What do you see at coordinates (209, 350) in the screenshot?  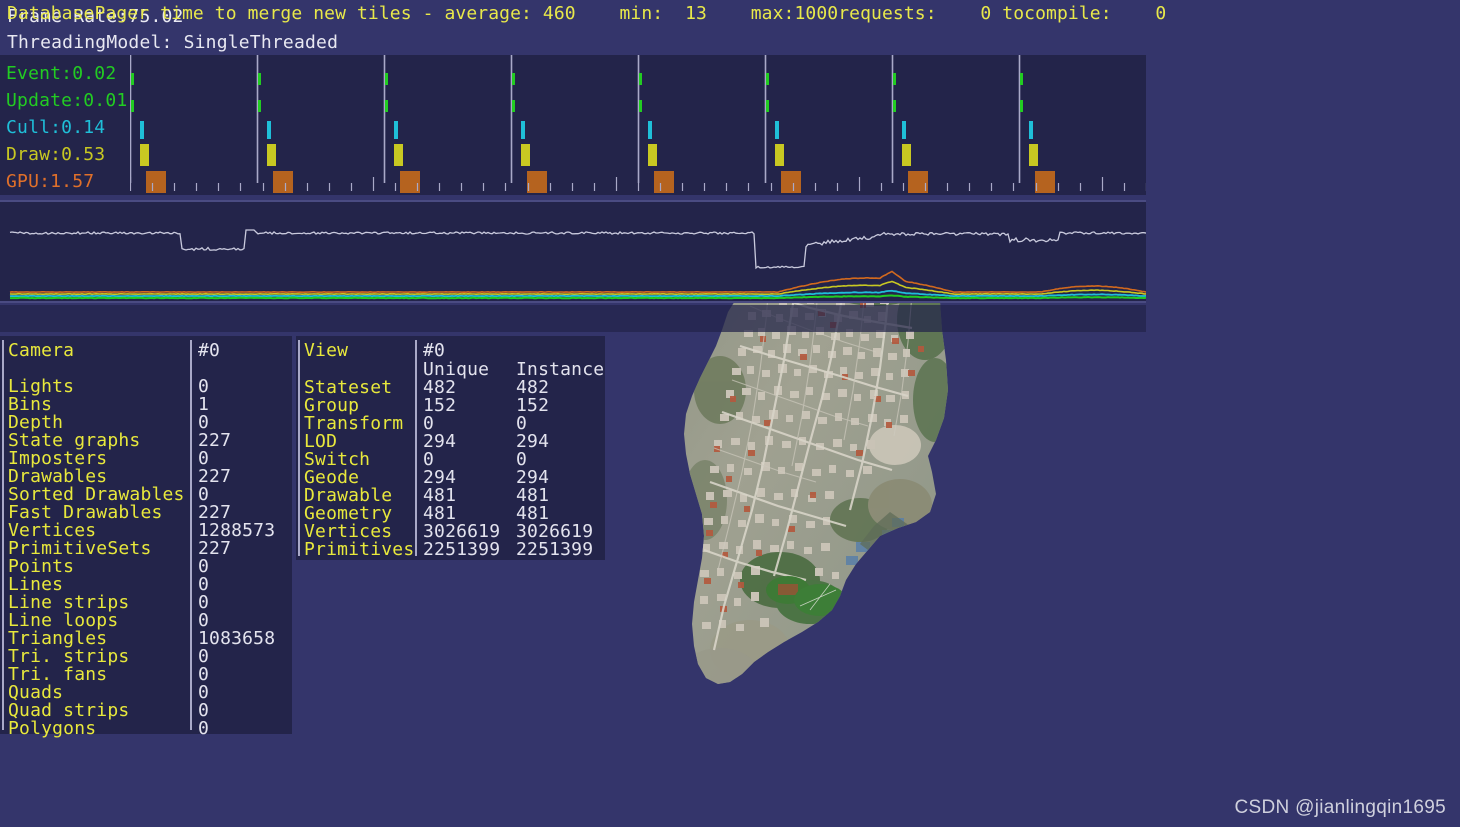 I see `camera-table-id: #0` at bounding box center [209, 350].